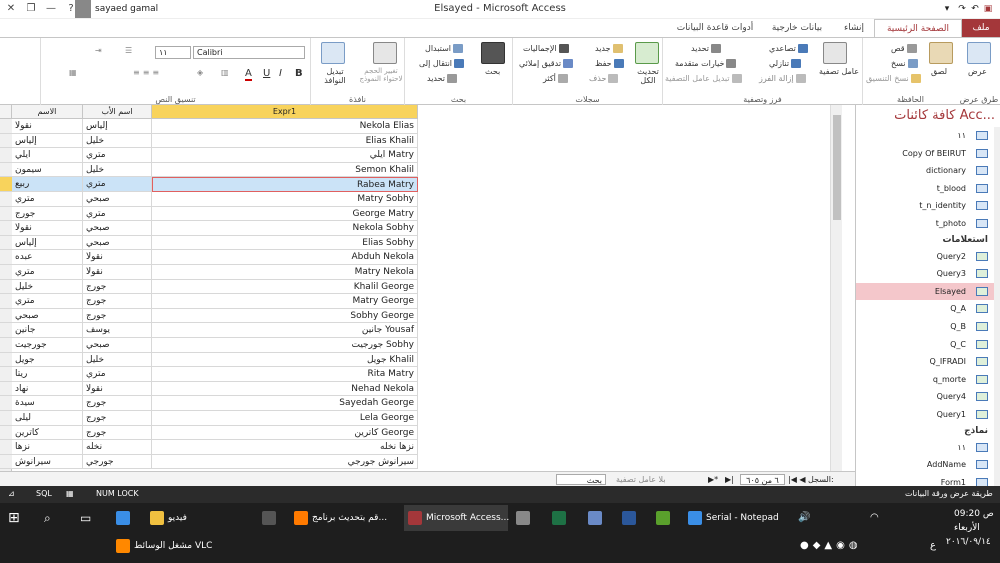 This screenshot has height=563, width=1000. What do you see at coordinates (299, 73) in the screenshot?
I see `bold-button: B` at bounding box center [299, 73].